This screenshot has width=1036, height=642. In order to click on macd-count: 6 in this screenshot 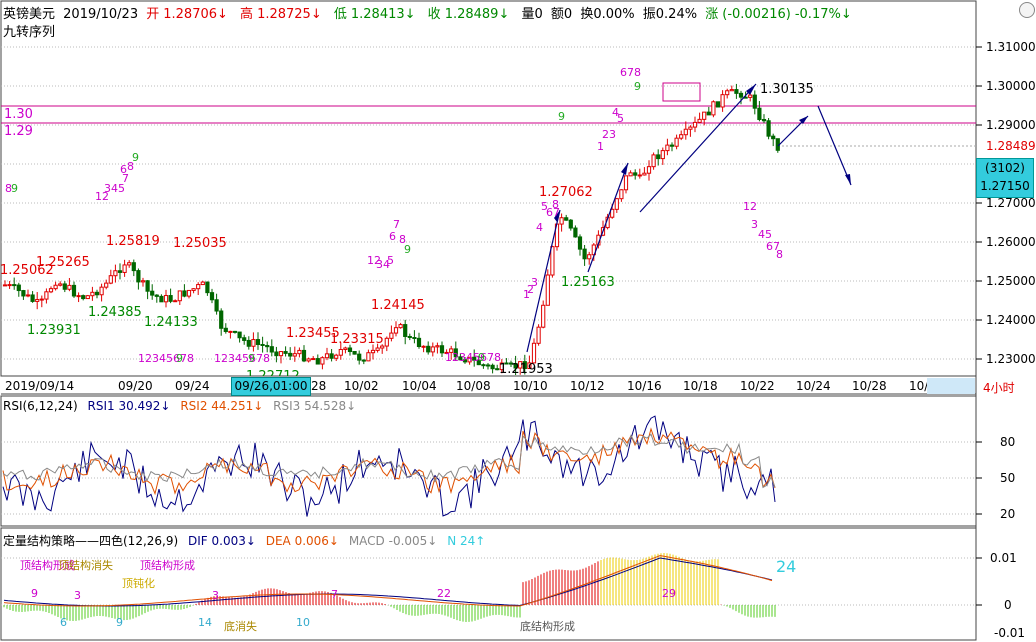, I will do `click(63, 622)`.